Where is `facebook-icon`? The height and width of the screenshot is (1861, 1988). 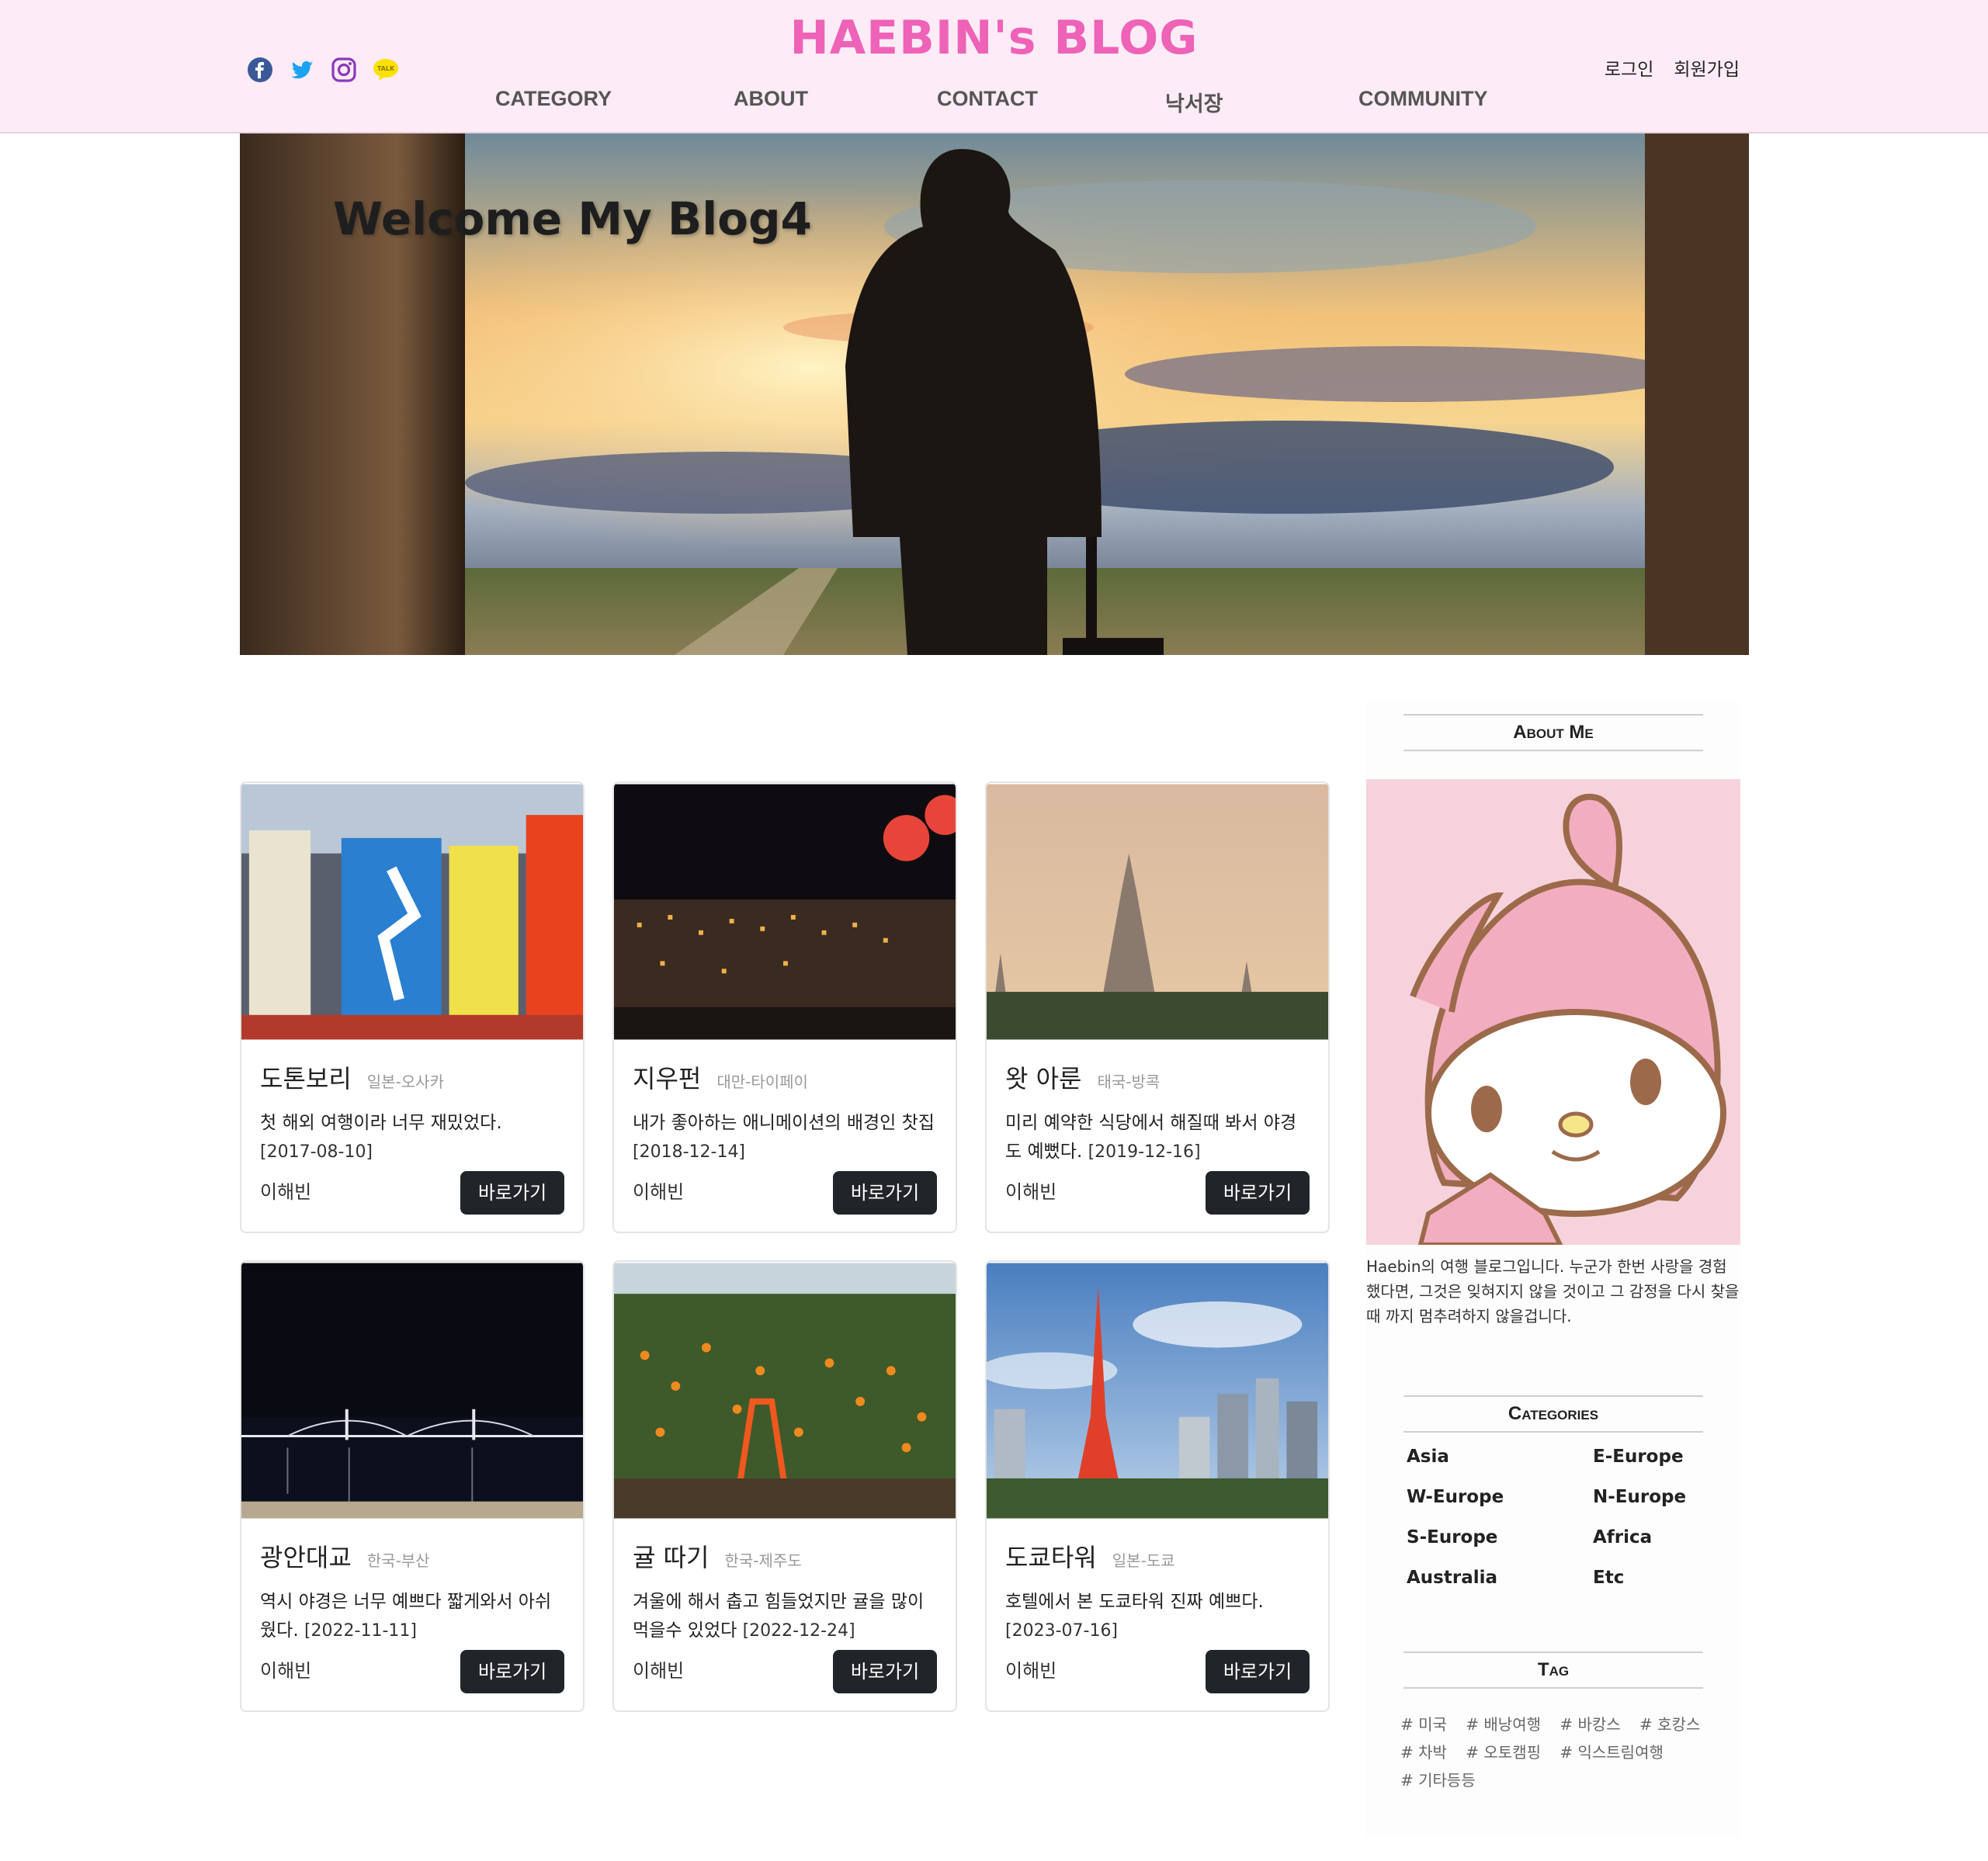
facebook-icon is located at coordinates (260, 70).